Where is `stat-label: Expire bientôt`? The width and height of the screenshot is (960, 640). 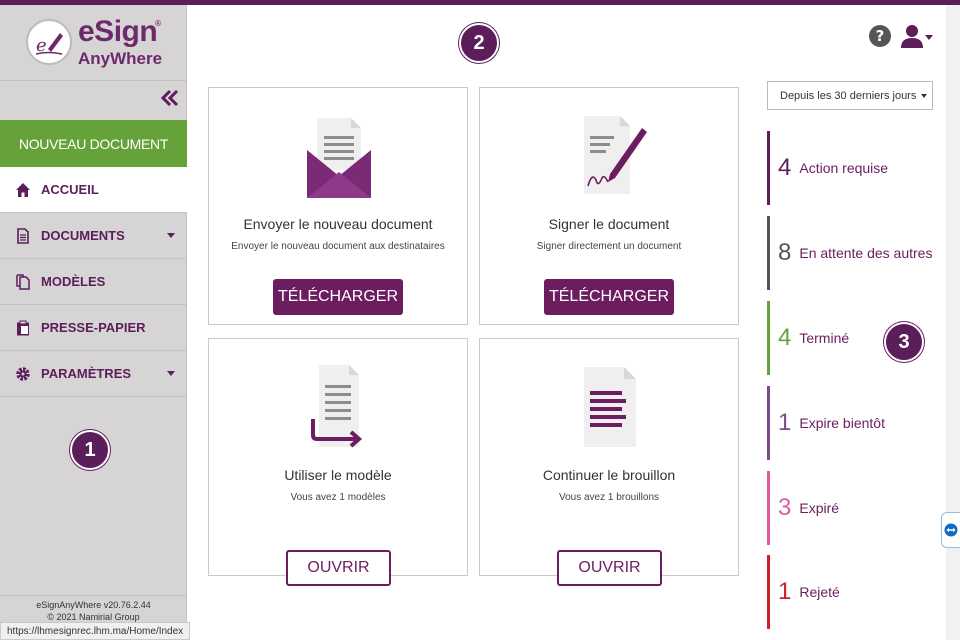
stat-label: Expire bientôt is located at coordinates (842, 423).